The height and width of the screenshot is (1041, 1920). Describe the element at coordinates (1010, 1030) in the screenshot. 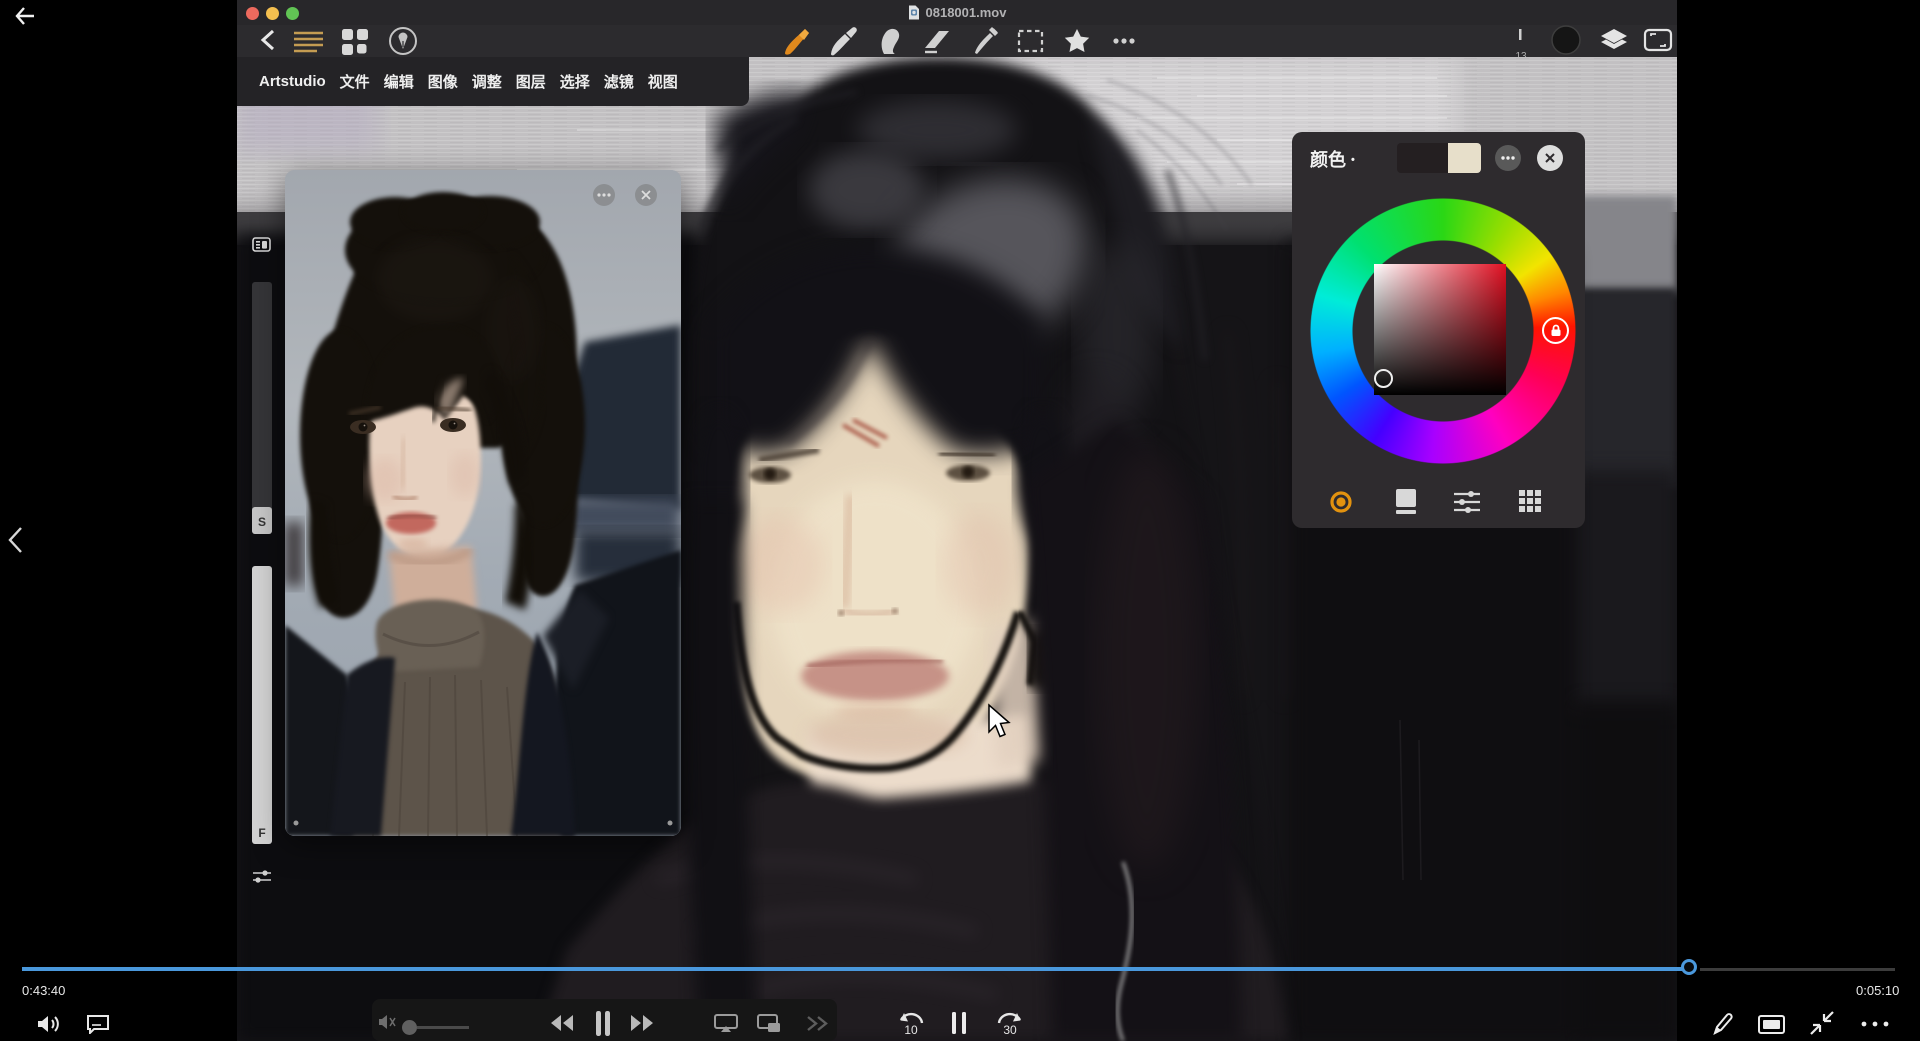

I see `svg-text: 30` at that location.